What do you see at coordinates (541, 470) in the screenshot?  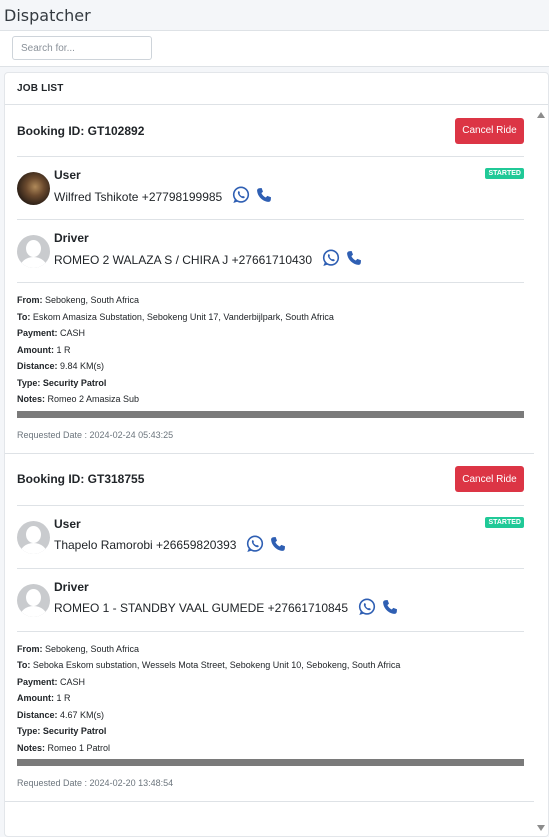 I see `scrollbar` at bounding box center [541, 470].